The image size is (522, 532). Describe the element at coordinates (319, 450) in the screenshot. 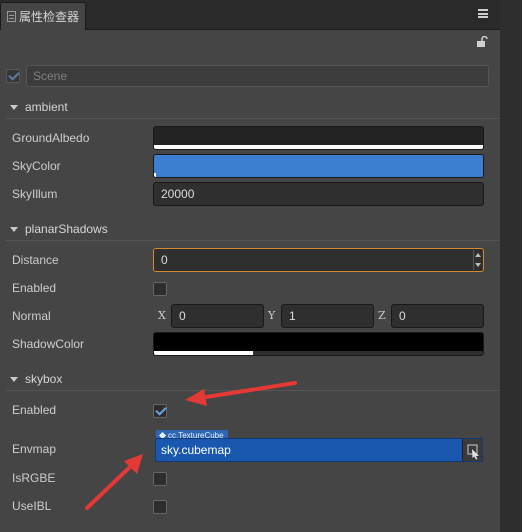

I see `envmap-asset-field: sky.cubemap` at that location.